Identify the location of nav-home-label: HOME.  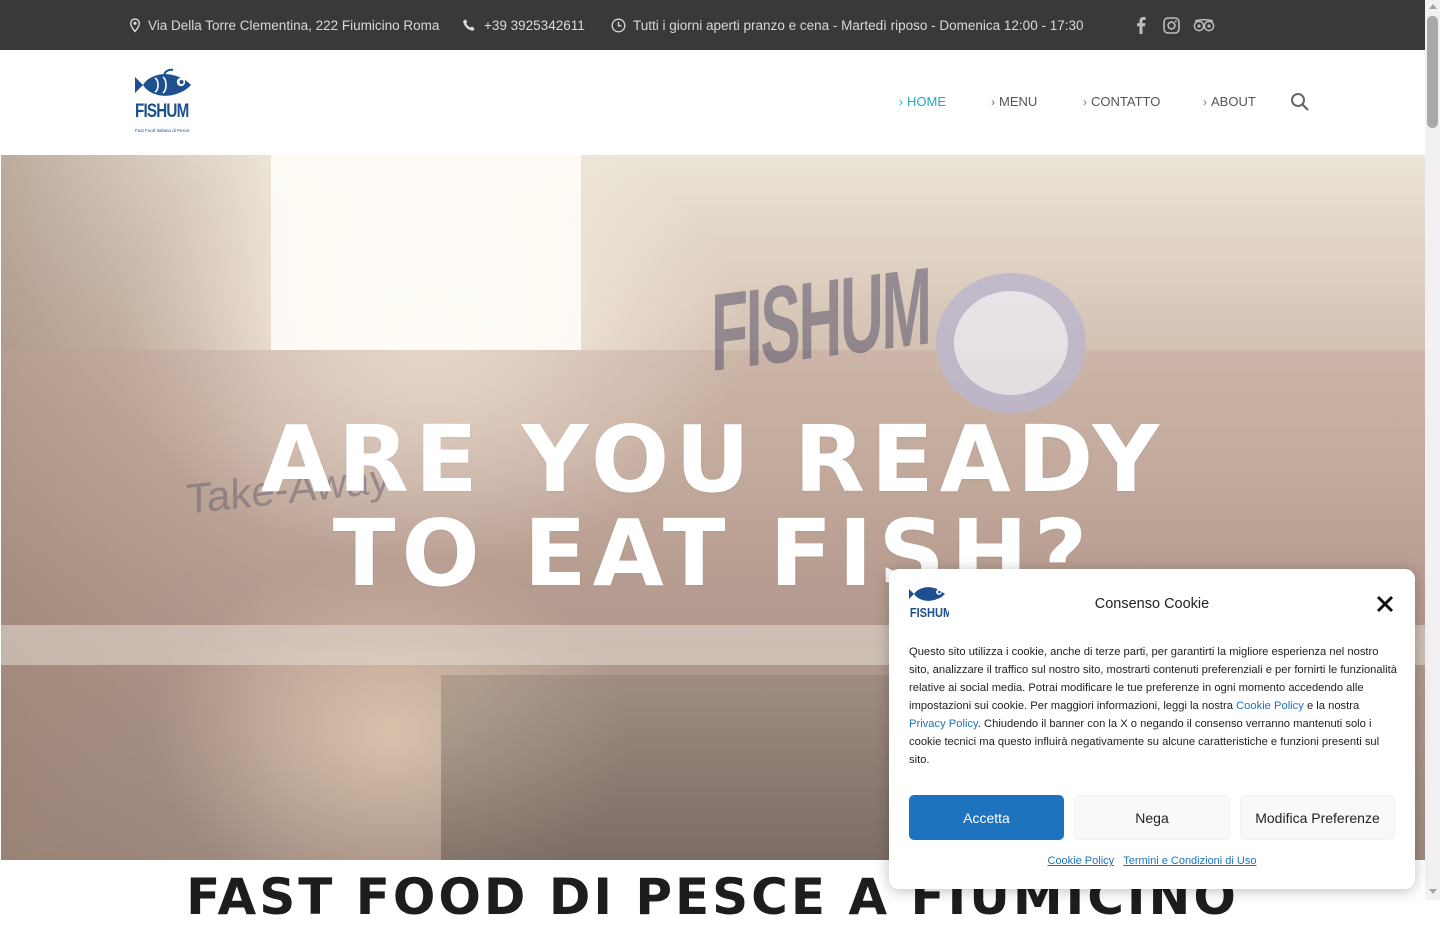
(926, 101).